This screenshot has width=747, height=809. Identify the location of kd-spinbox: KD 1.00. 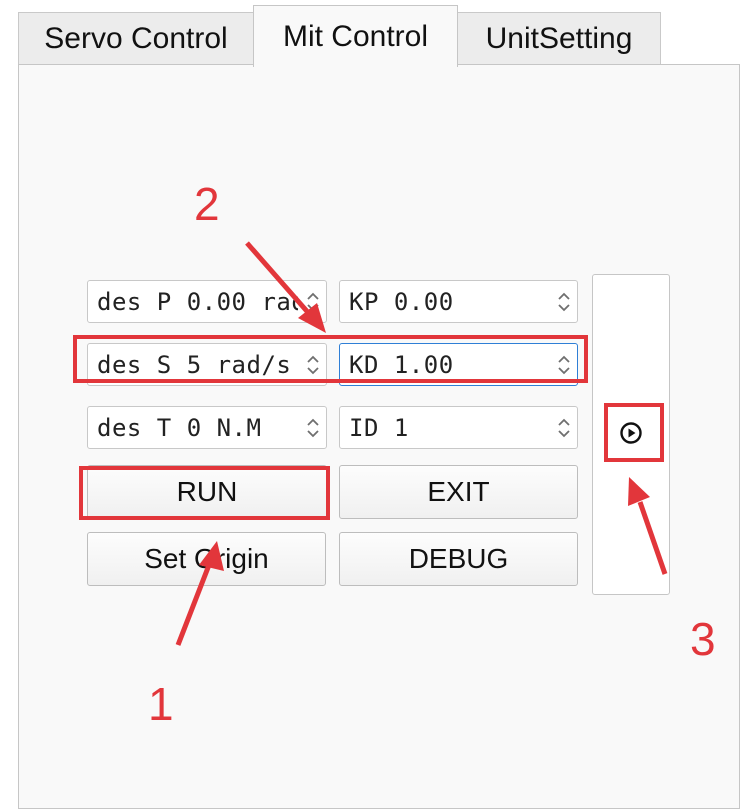
(458, 364).